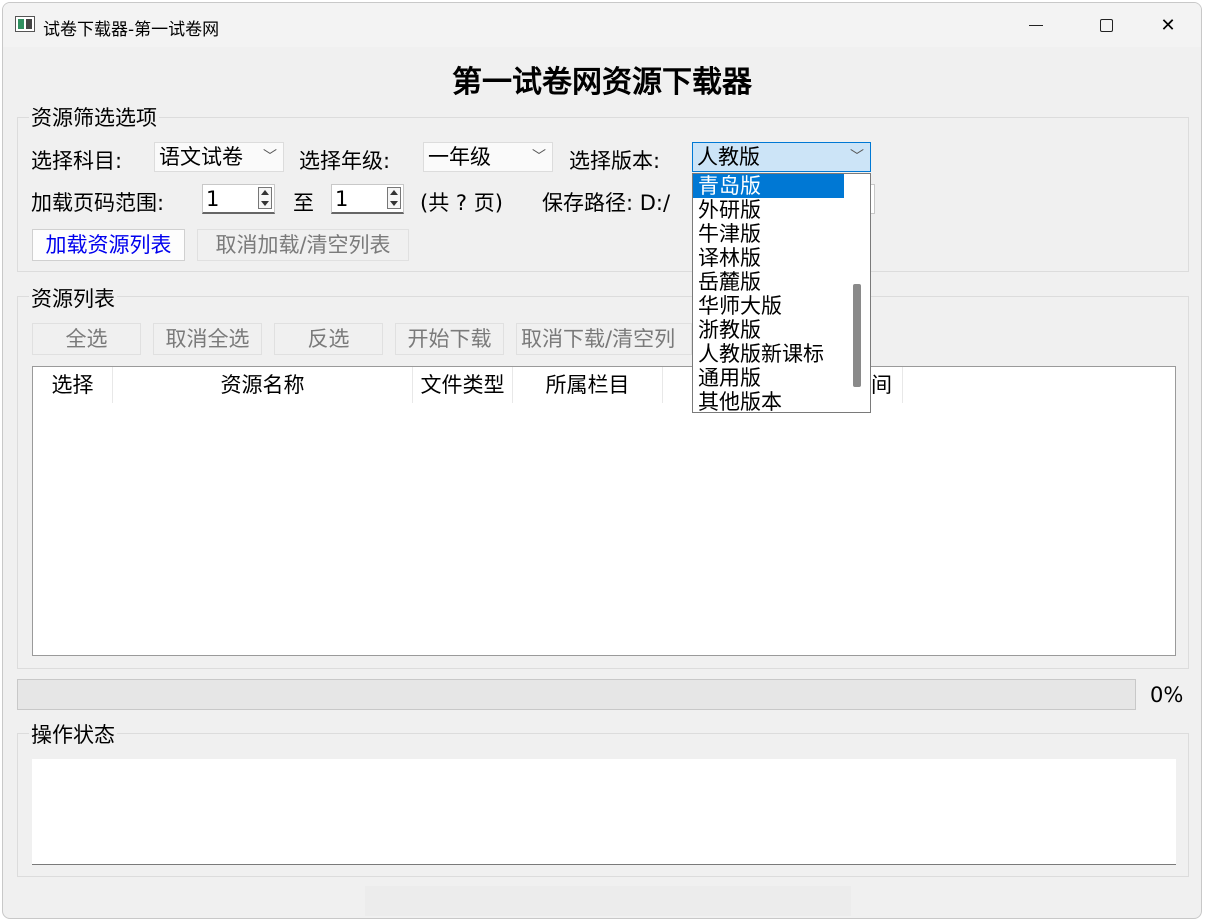  Describe the element at coordinates (328, 339) in the screenshot. I see `invert-selection-button: 反选` at that location.